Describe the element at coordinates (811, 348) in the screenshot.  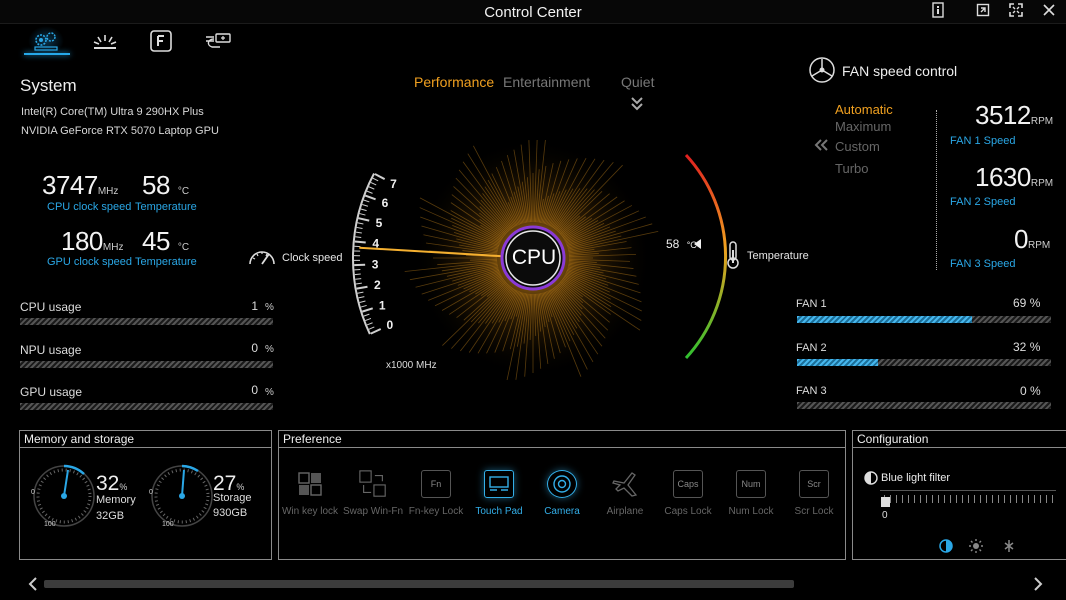
I see `fan2-bar-label: FAN 2` at that location.